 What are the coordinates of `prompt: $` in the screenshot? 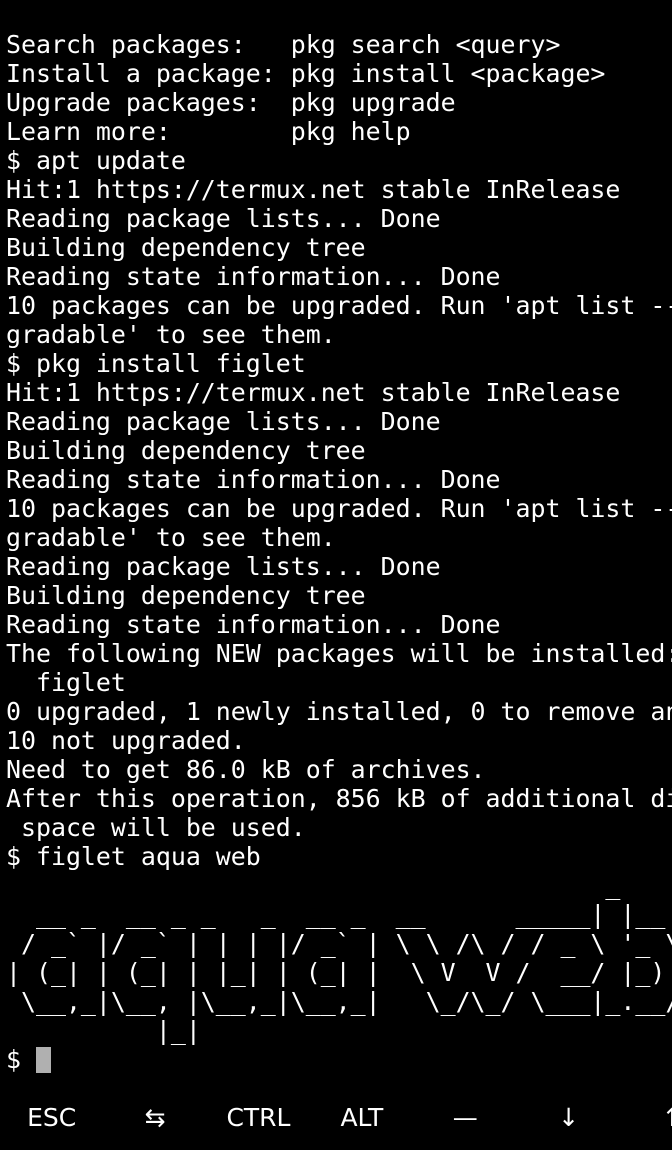 It's located at (21, 1059).